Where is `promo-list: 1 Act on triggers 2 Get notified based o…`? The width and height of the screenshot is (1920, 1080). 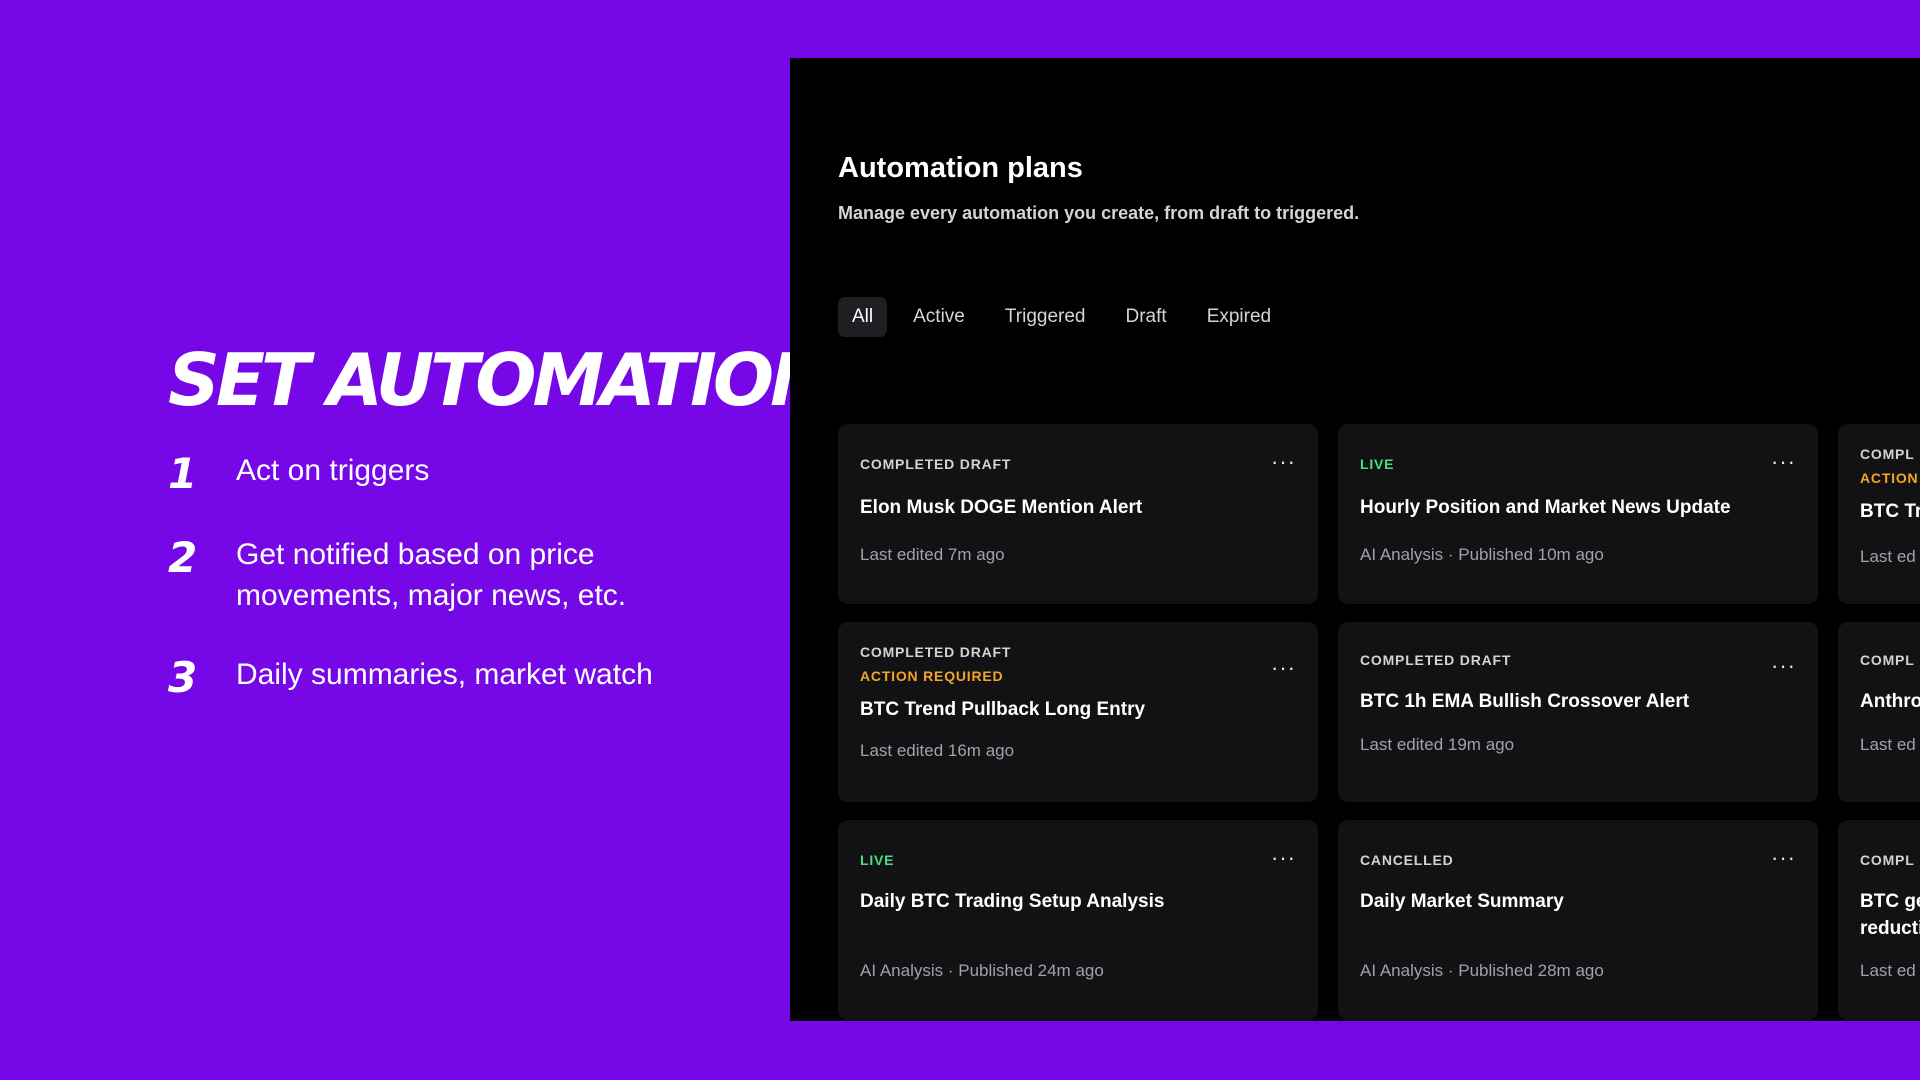 promo-list: 1 Act on triggers 2 Get notified based o… is located at coordinates (468, 575).